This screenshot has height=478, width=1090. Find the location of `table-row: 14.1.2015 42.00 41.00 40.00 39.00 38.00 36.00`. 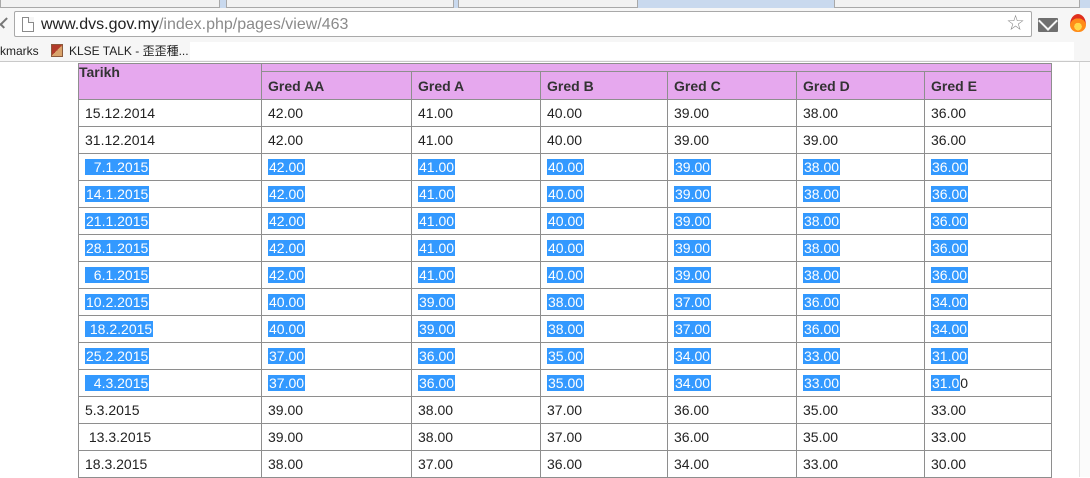

table-row: 14.1.2015 42.00 41.00 40.00 39.00 38.00 36.00 is located at coordinates (565, 194).